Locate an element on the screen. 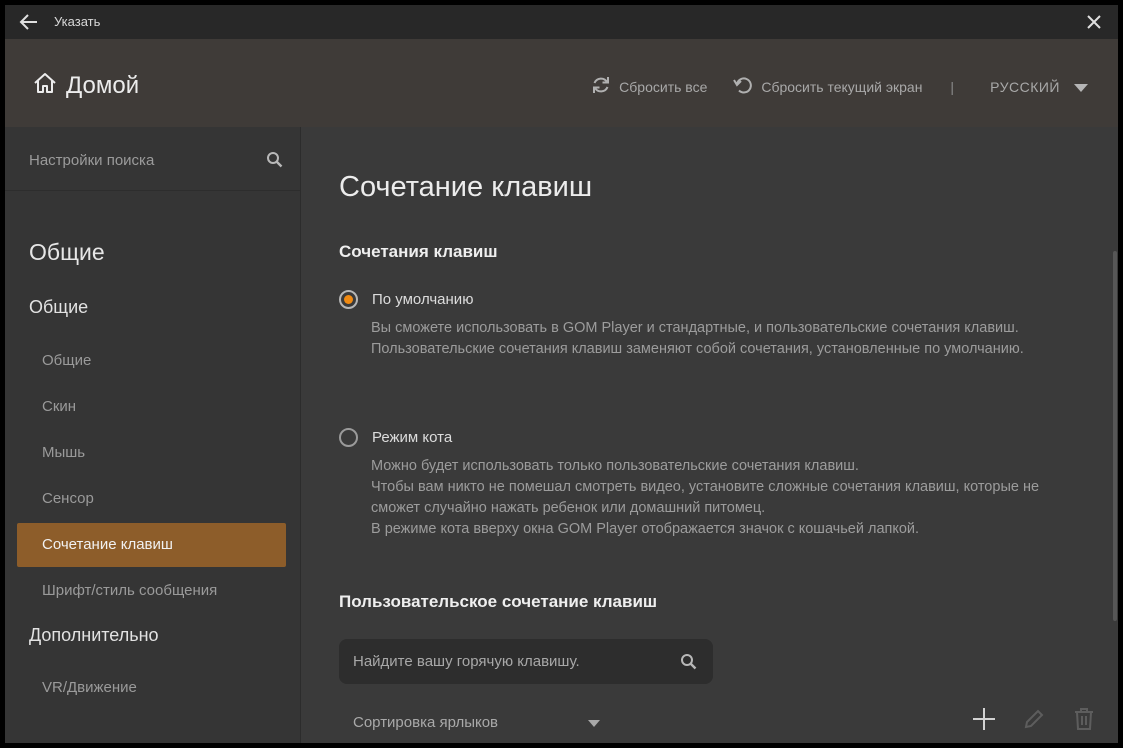  sort-label: Сортировка ярлыков is located at coordinates (426, 722).